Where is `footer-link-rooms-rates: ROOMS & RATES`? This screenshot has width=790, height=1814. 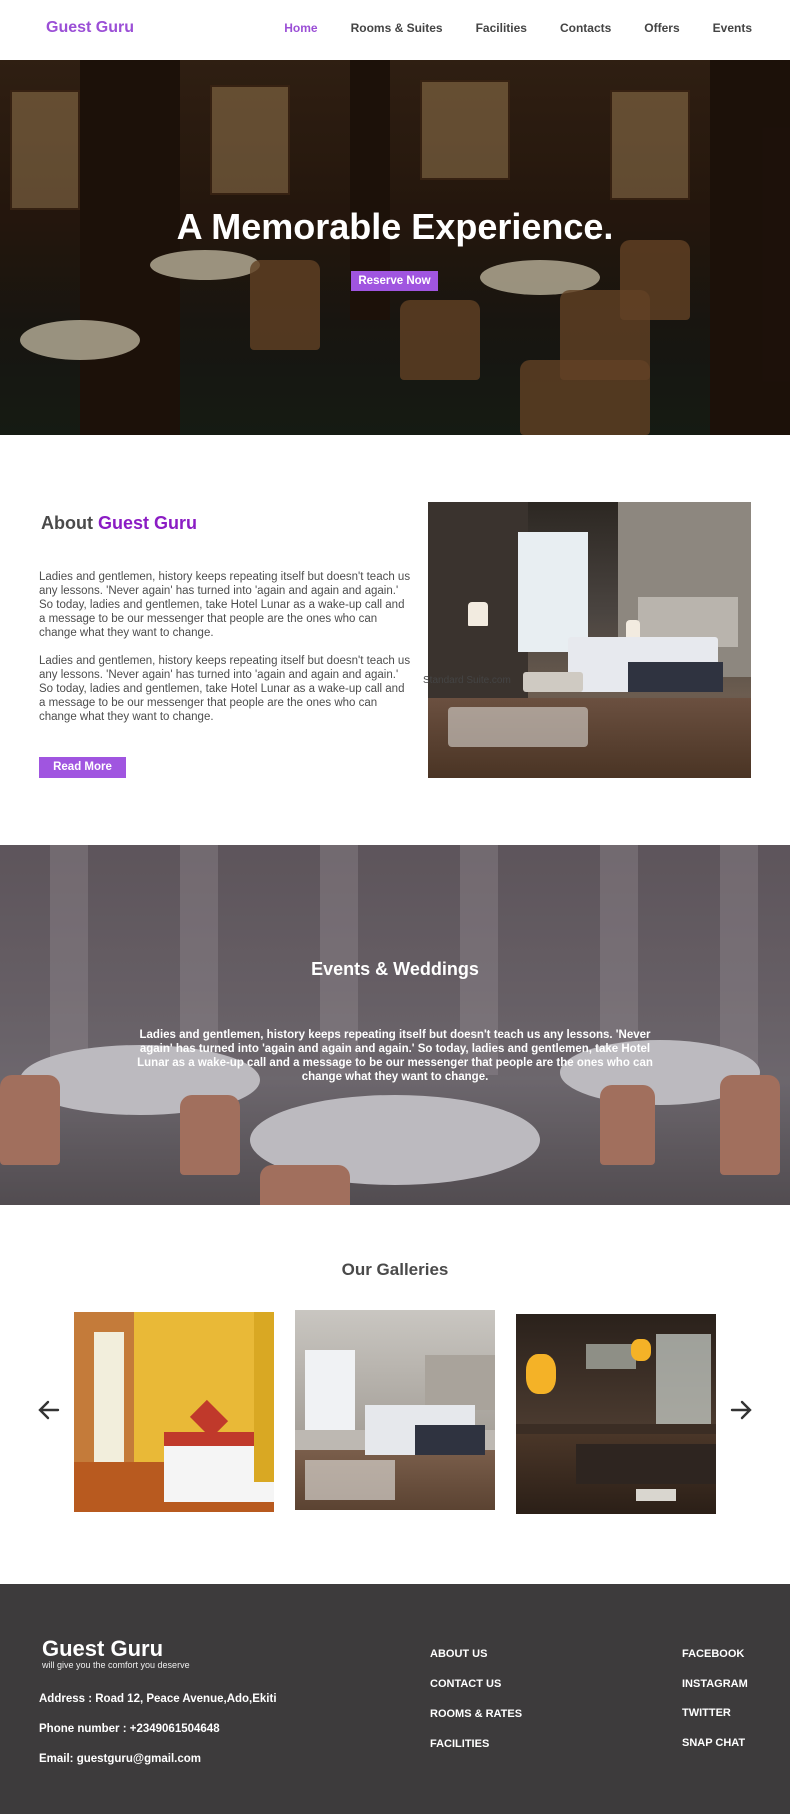
footer-link-rooms-rates: ROOMS & RATES is located at coordinates (476, 1714).